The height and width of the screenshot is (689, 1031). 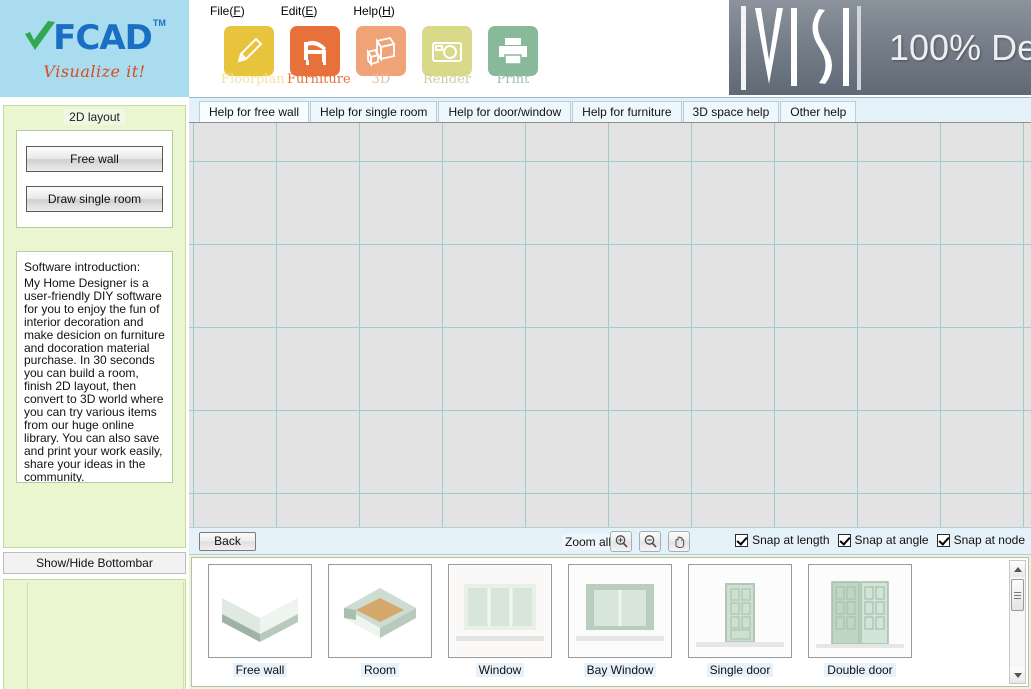 What do you see at coordinates (943, 540) in the screenshot?
I see `snap-at-node-checkbox` at bounding box center [943, 540].